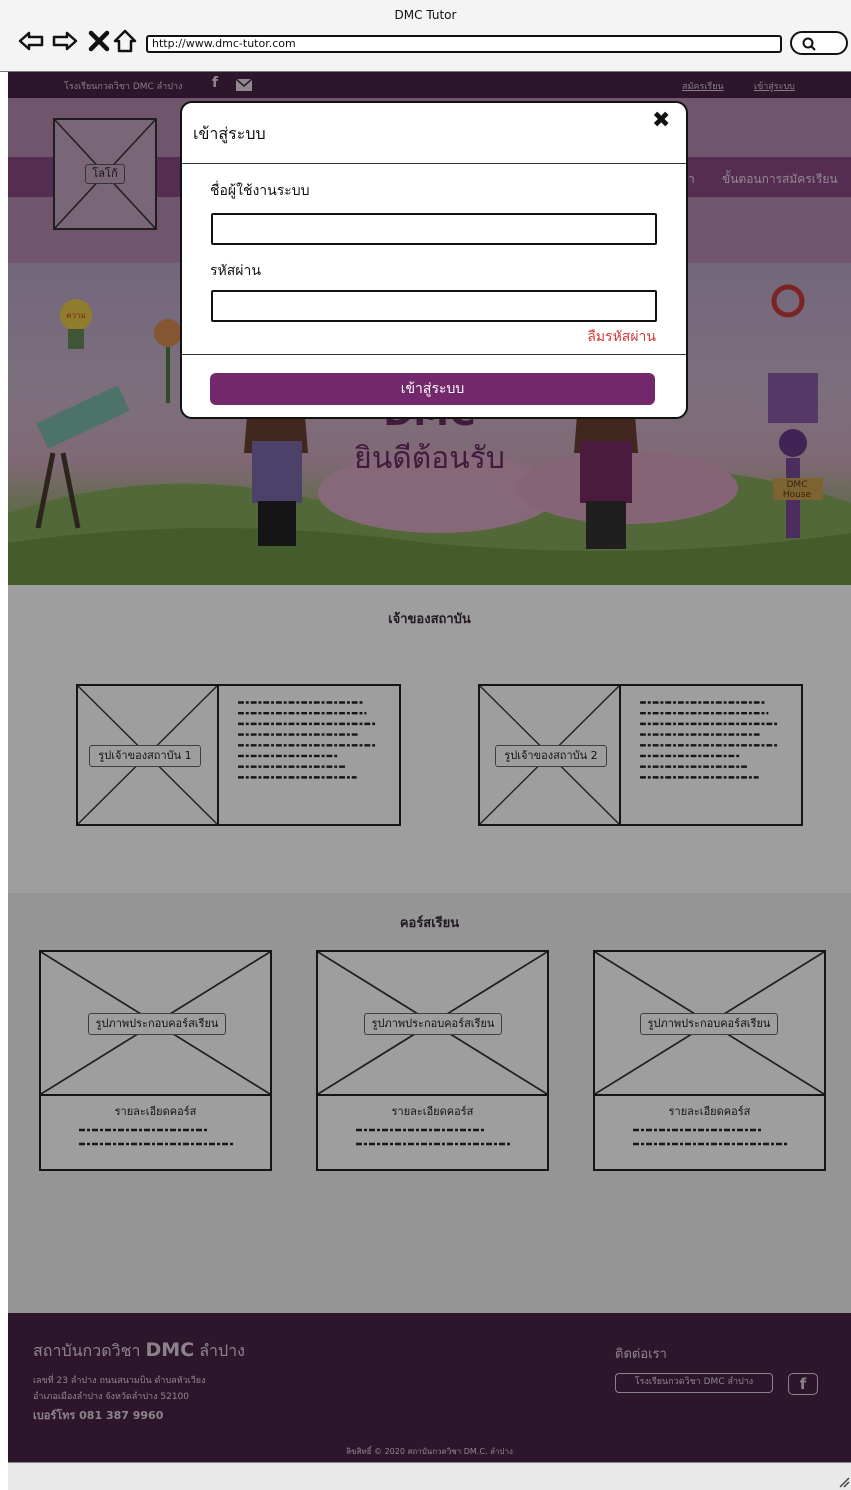  What do you see at coordinates (464, 44) in the screenshot?
I see `address-bar: http://www.dmc-tutor.com` at bounding box center [464, 44].